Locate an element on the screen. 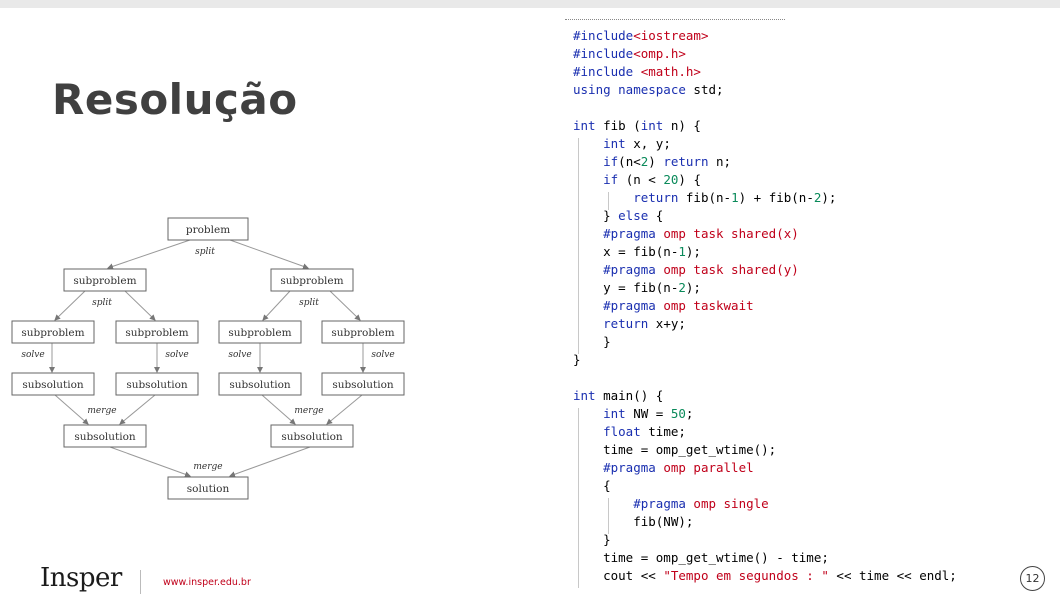 This screenshot has height=596, width=1060. node-subsolution-ll: subsolution is located at coordinates (53, 385).